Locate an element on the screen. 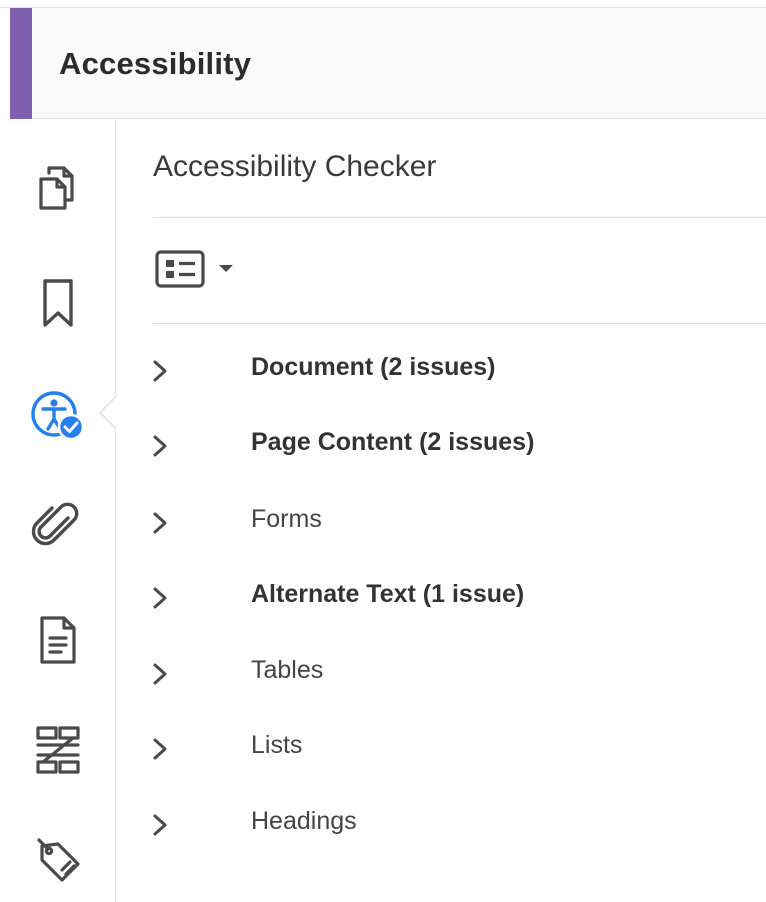 The image size is (766, 902). list-options-icon is located at coordinates (180, 269).